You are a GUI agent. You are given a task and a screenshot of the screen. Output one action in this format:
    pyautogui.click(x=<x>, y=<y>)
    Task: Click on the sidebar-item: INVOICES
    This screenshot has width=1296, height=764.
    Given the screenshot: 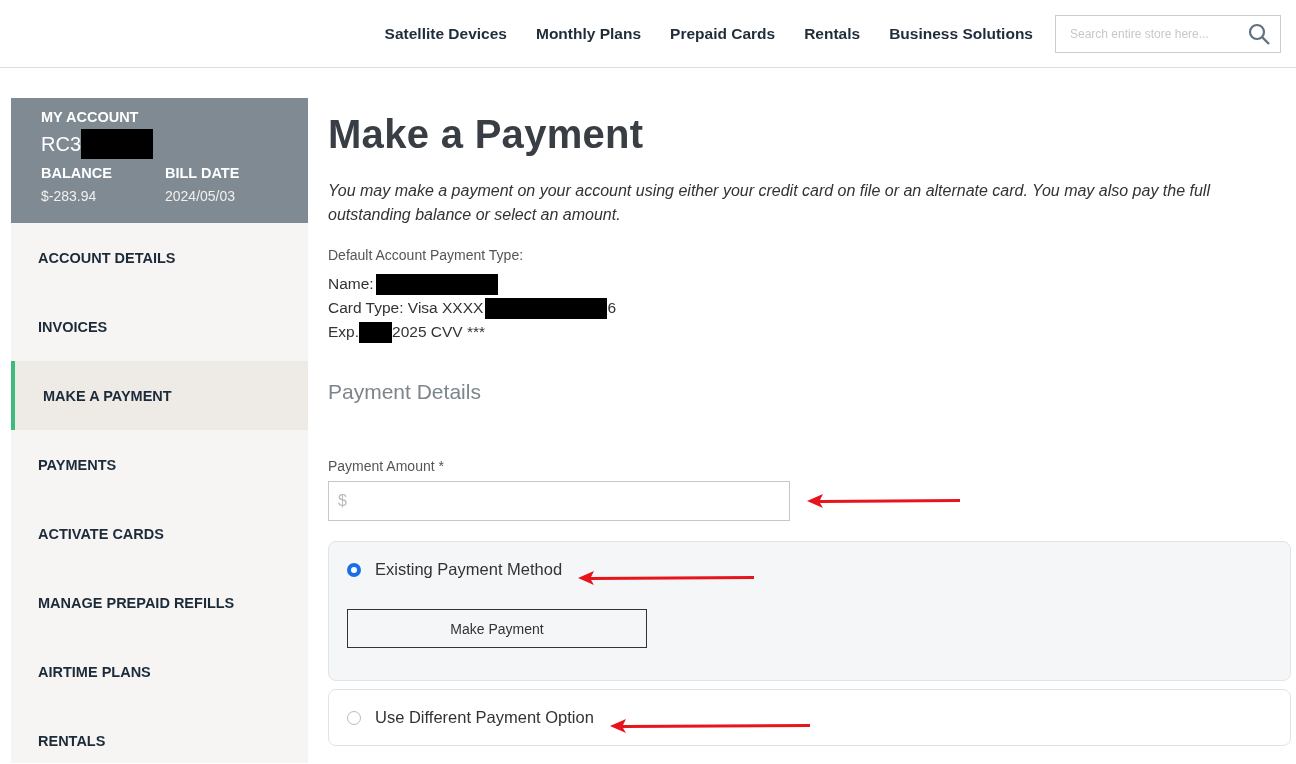 What is the action you would take?
    pyautogui.click(x=159, y=326)
    